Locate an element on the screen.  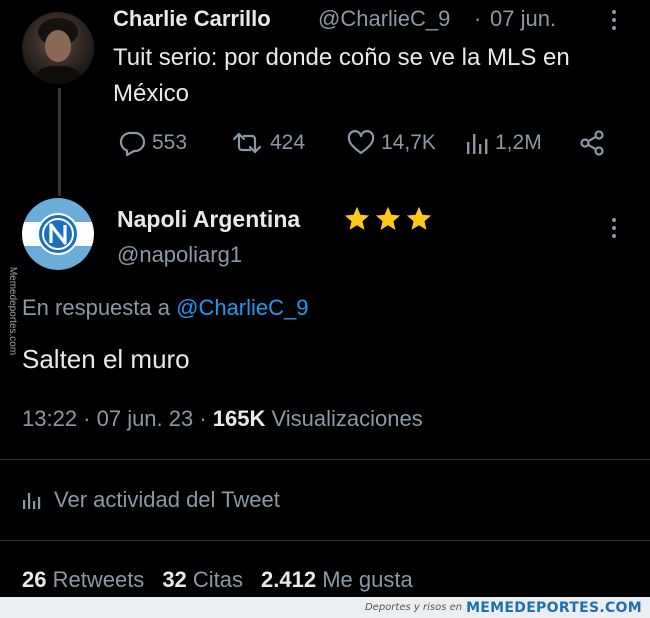
view-activity-button: Ver actividad del Tweet is located at coordinates (151, 500).